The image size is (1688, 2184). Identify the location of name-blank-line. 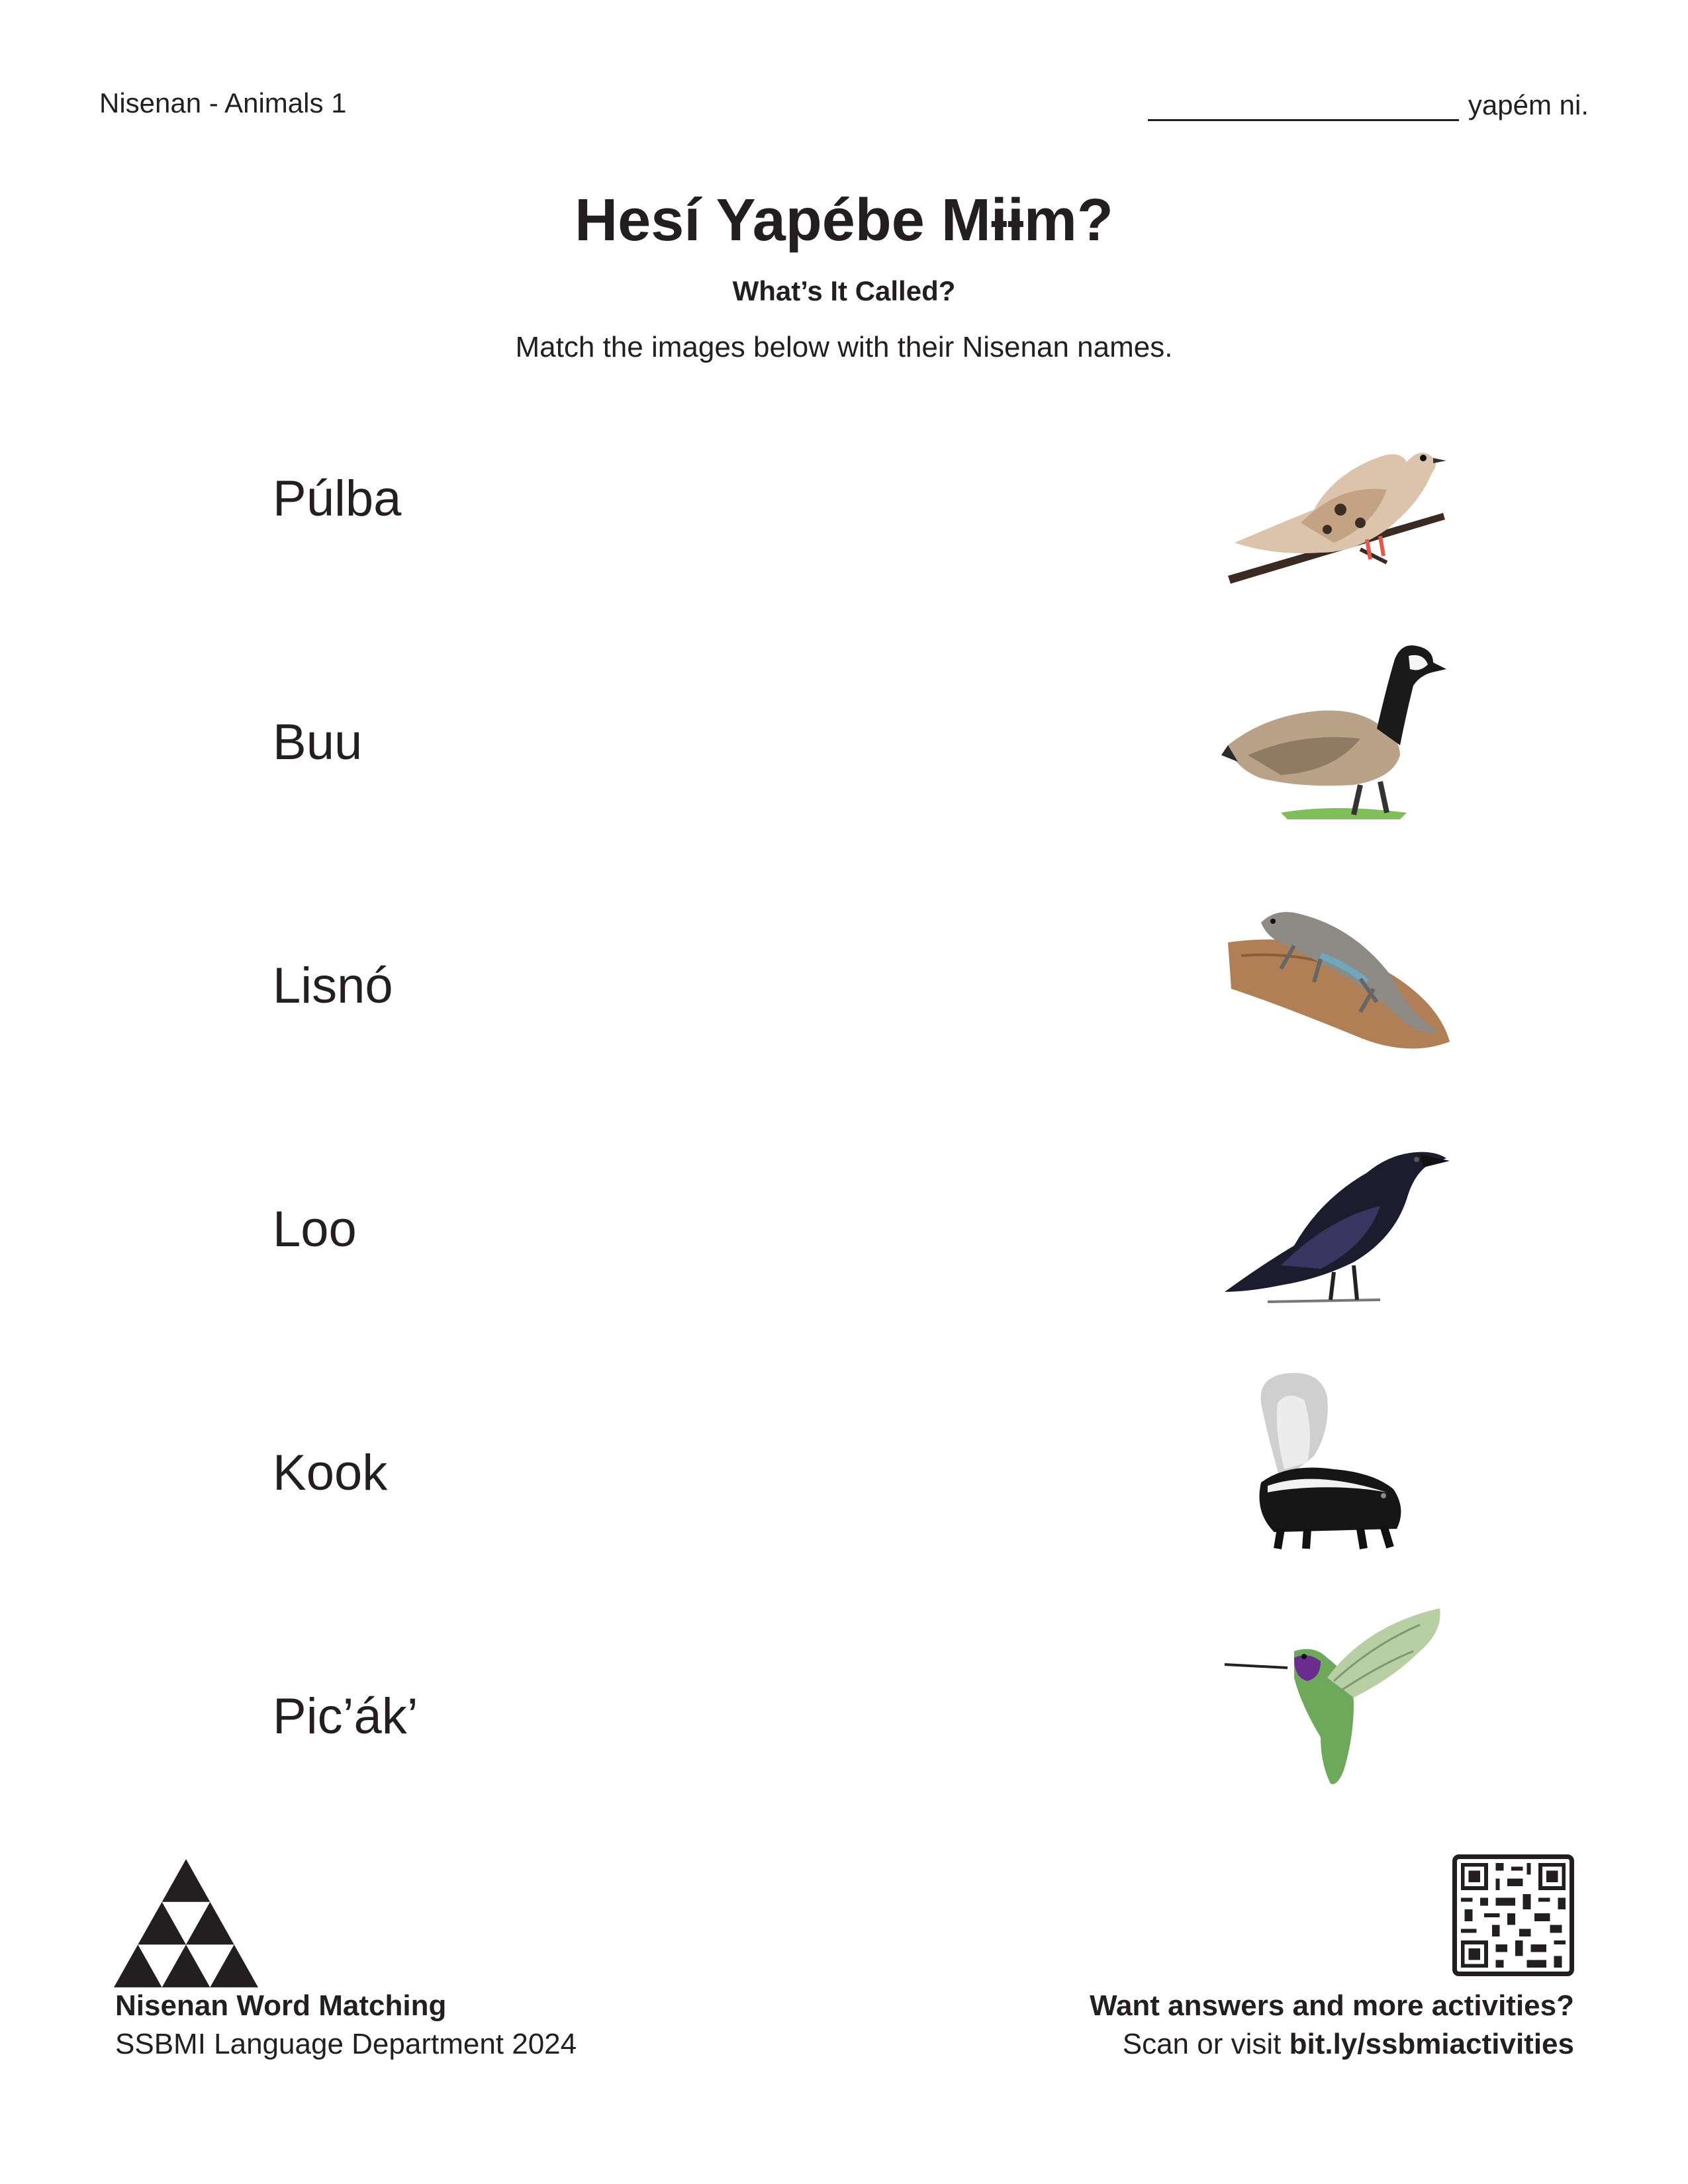
(1303, 104).